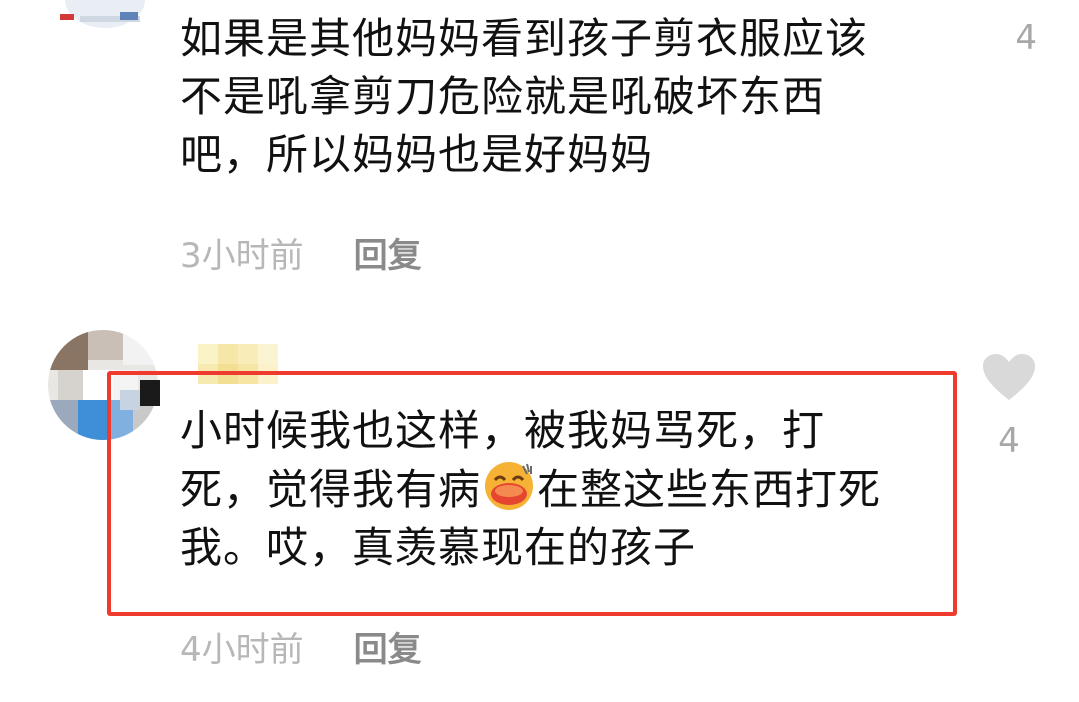  I want to click on comment-meta: 4小时前 回复, so click(301, 646).